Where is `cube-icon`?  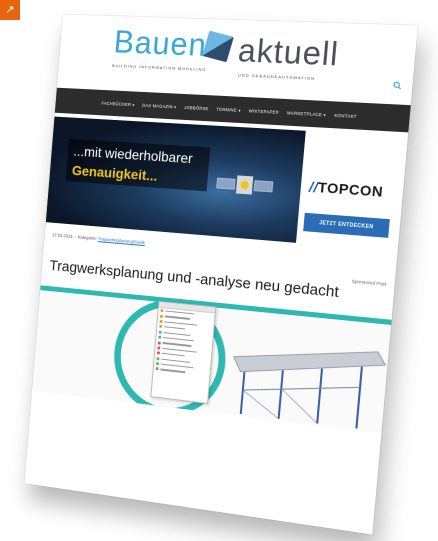 cube-icon is located at coordinates (218, 46).